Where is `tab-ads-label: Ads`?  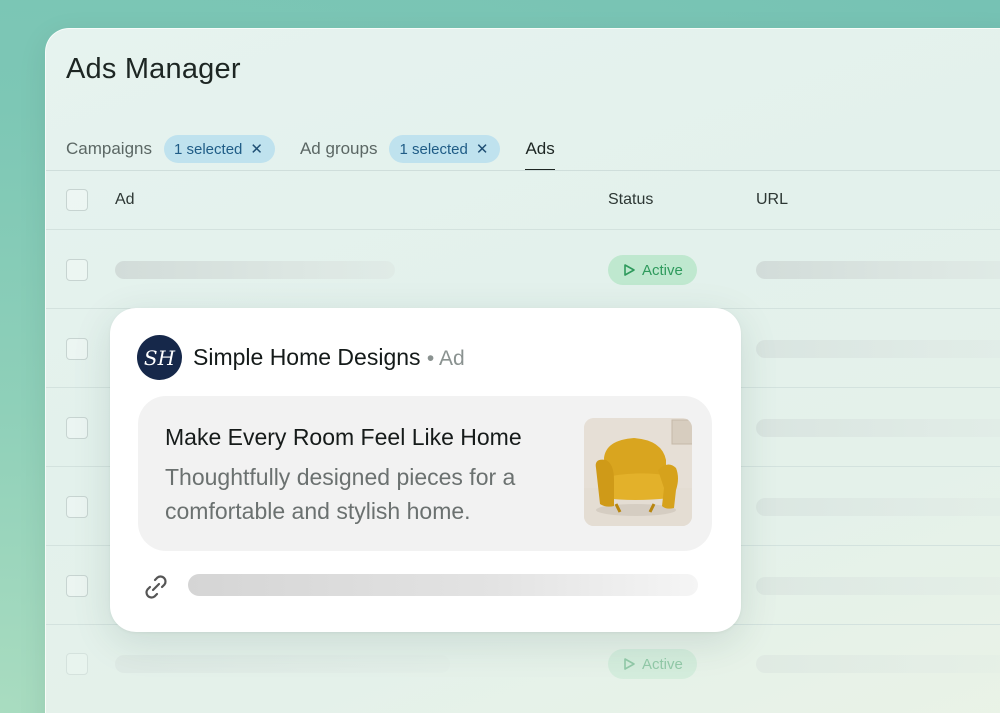
tab-ads-label: Ads is located at coordinates (540, 148).